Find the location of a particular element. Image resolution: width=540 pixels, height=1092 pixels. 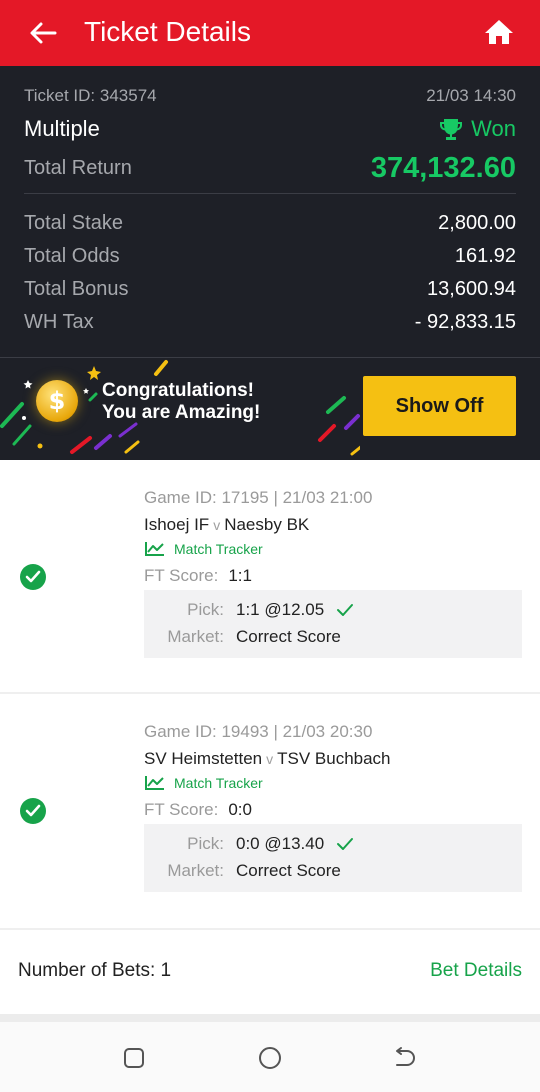

recent-apps-icon is located at coordinates (134, 1058).